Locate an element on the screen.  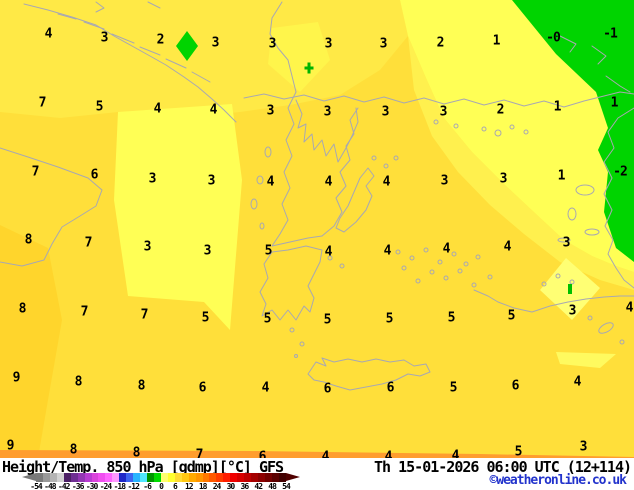
colorbar-tick-label: -12 is located at coordinates (133, 486).